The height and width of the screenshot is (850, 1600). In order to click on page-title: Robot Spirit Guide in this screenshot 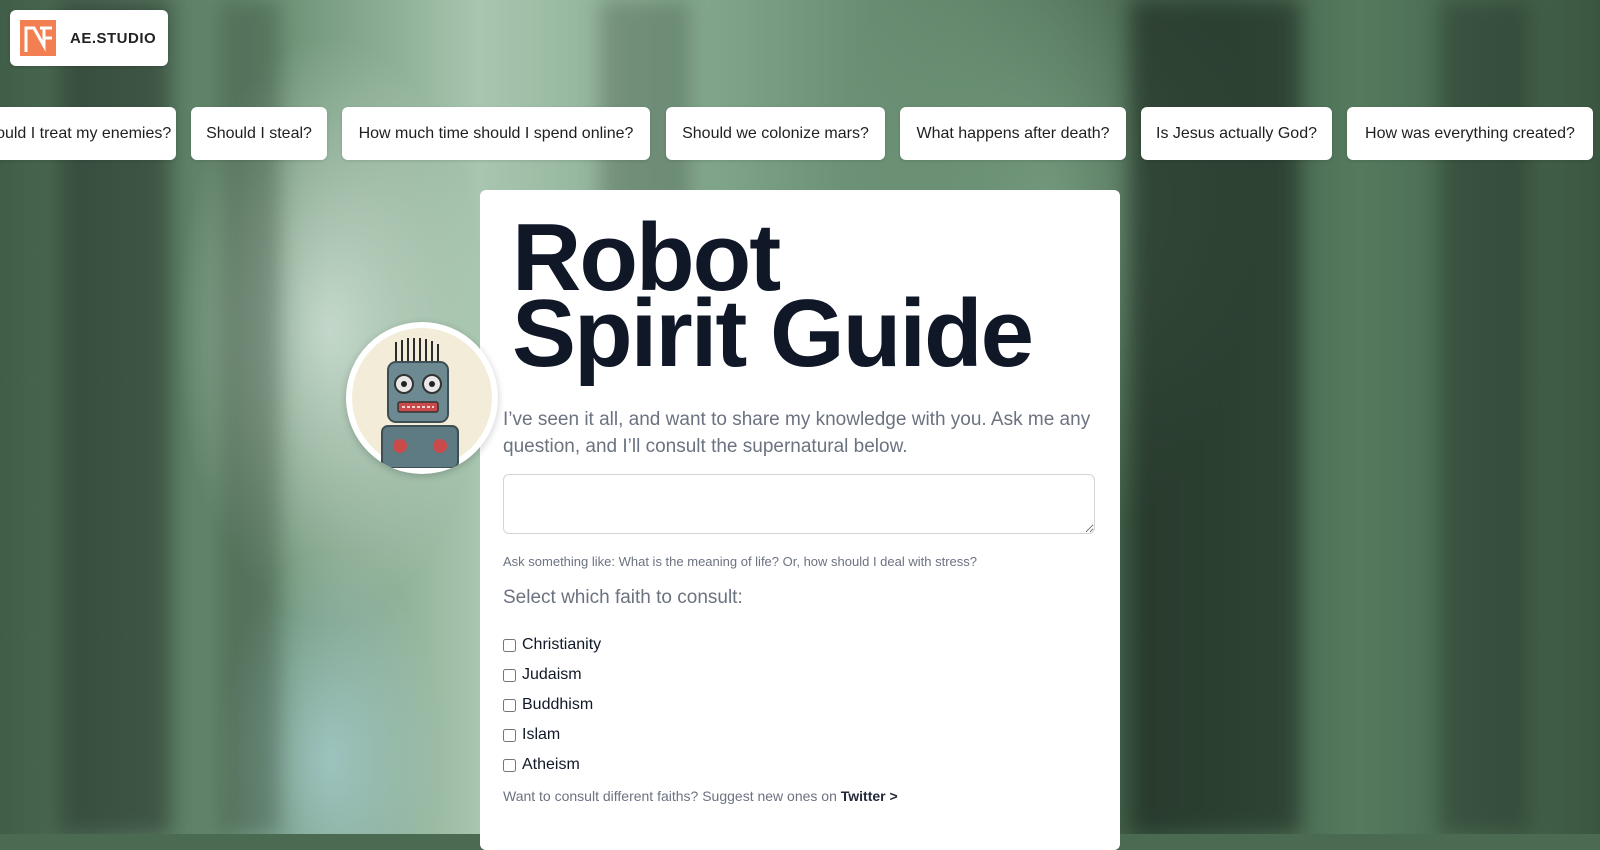, I will do `click(773, 298)`.